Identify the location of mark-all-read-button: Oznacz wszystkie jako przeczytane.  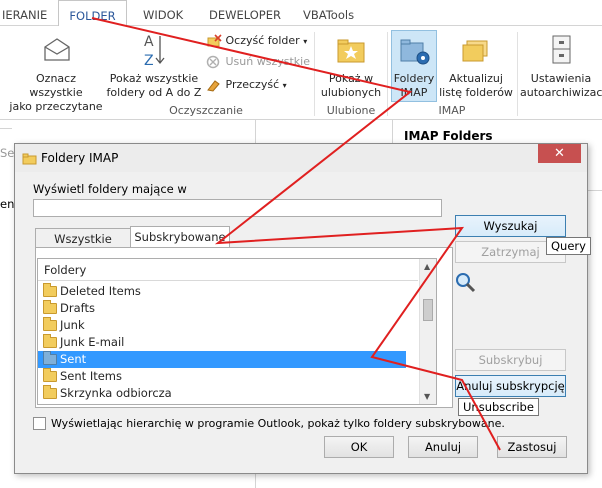
(56, 71).